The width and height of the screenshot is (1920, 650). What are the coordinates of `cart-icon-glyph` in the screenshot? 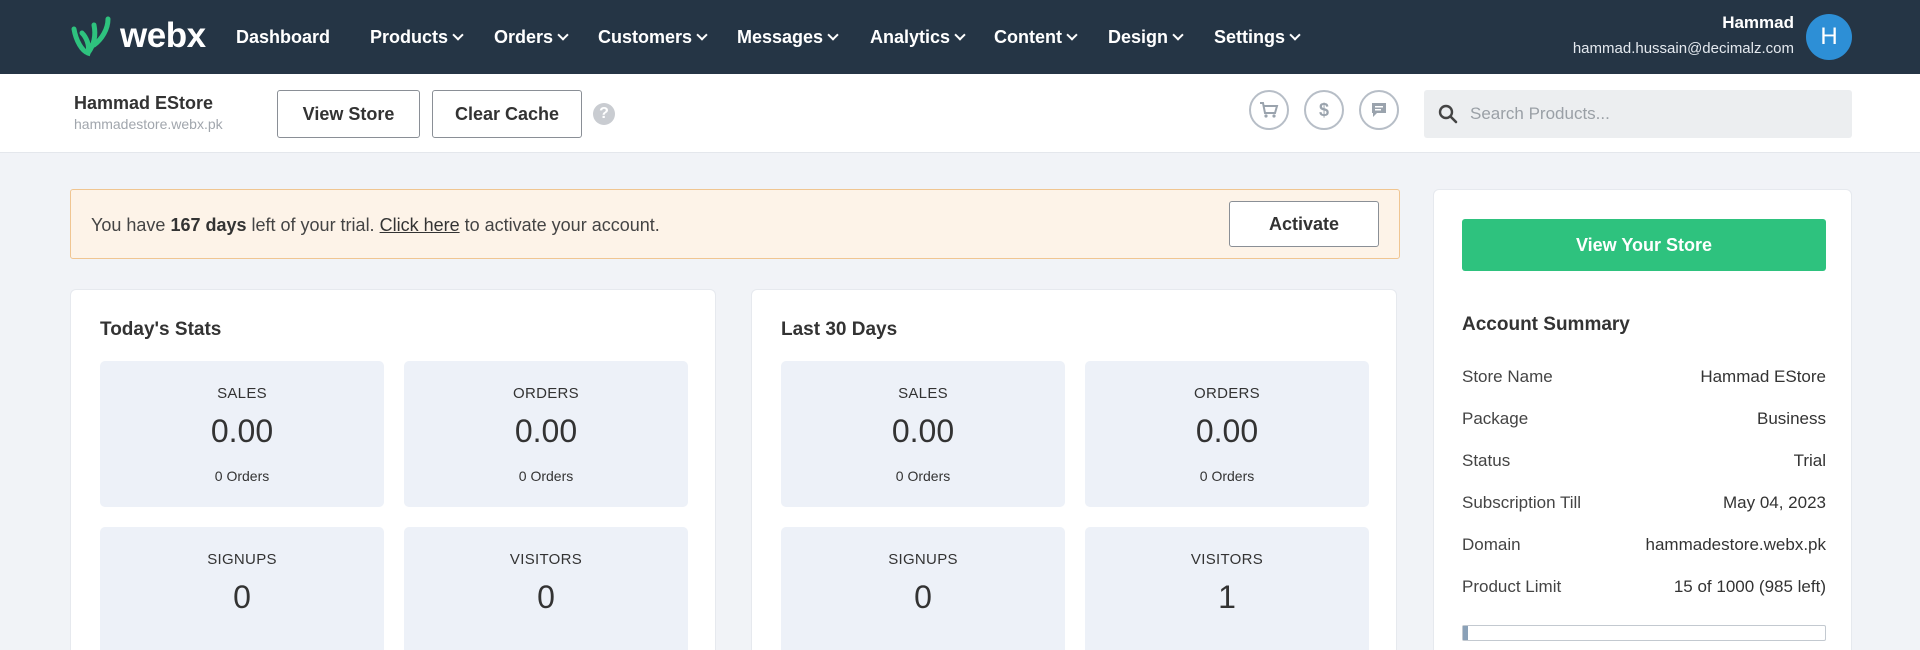 It's located at (1269, 110).